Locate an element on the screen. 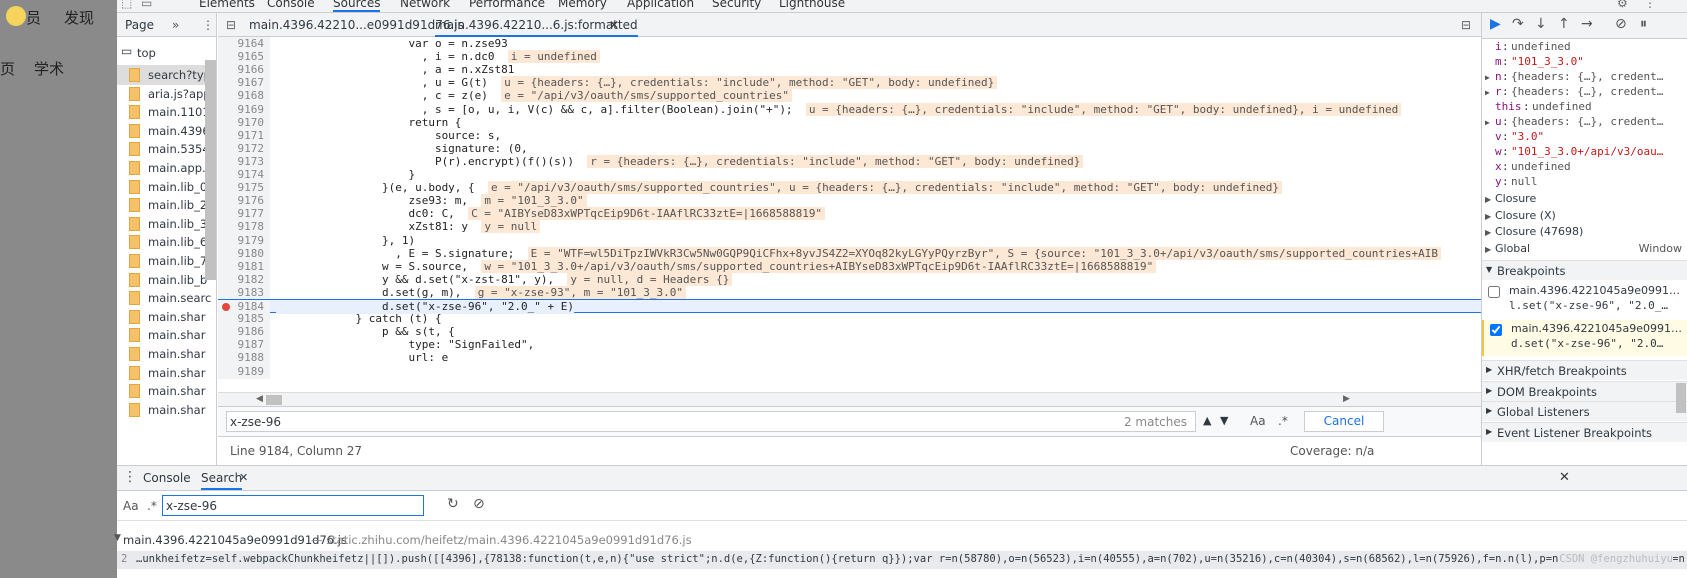  closure-item: ▶ Closure (X) is located at coordinates (1584, 217).